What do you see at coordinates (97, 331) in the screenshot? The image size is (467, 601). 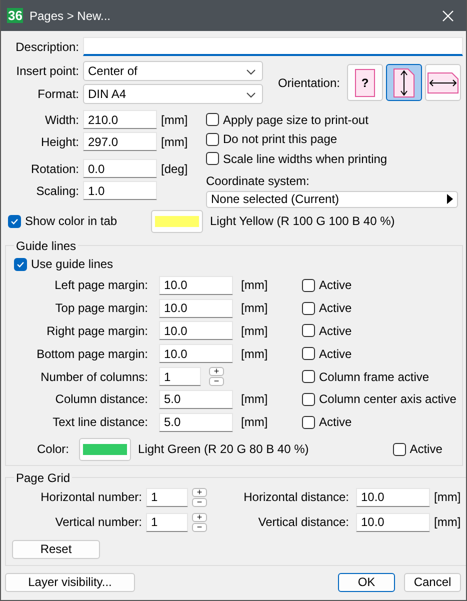 I see `field-label: Right page margin:` at bounding box center [97, 331].